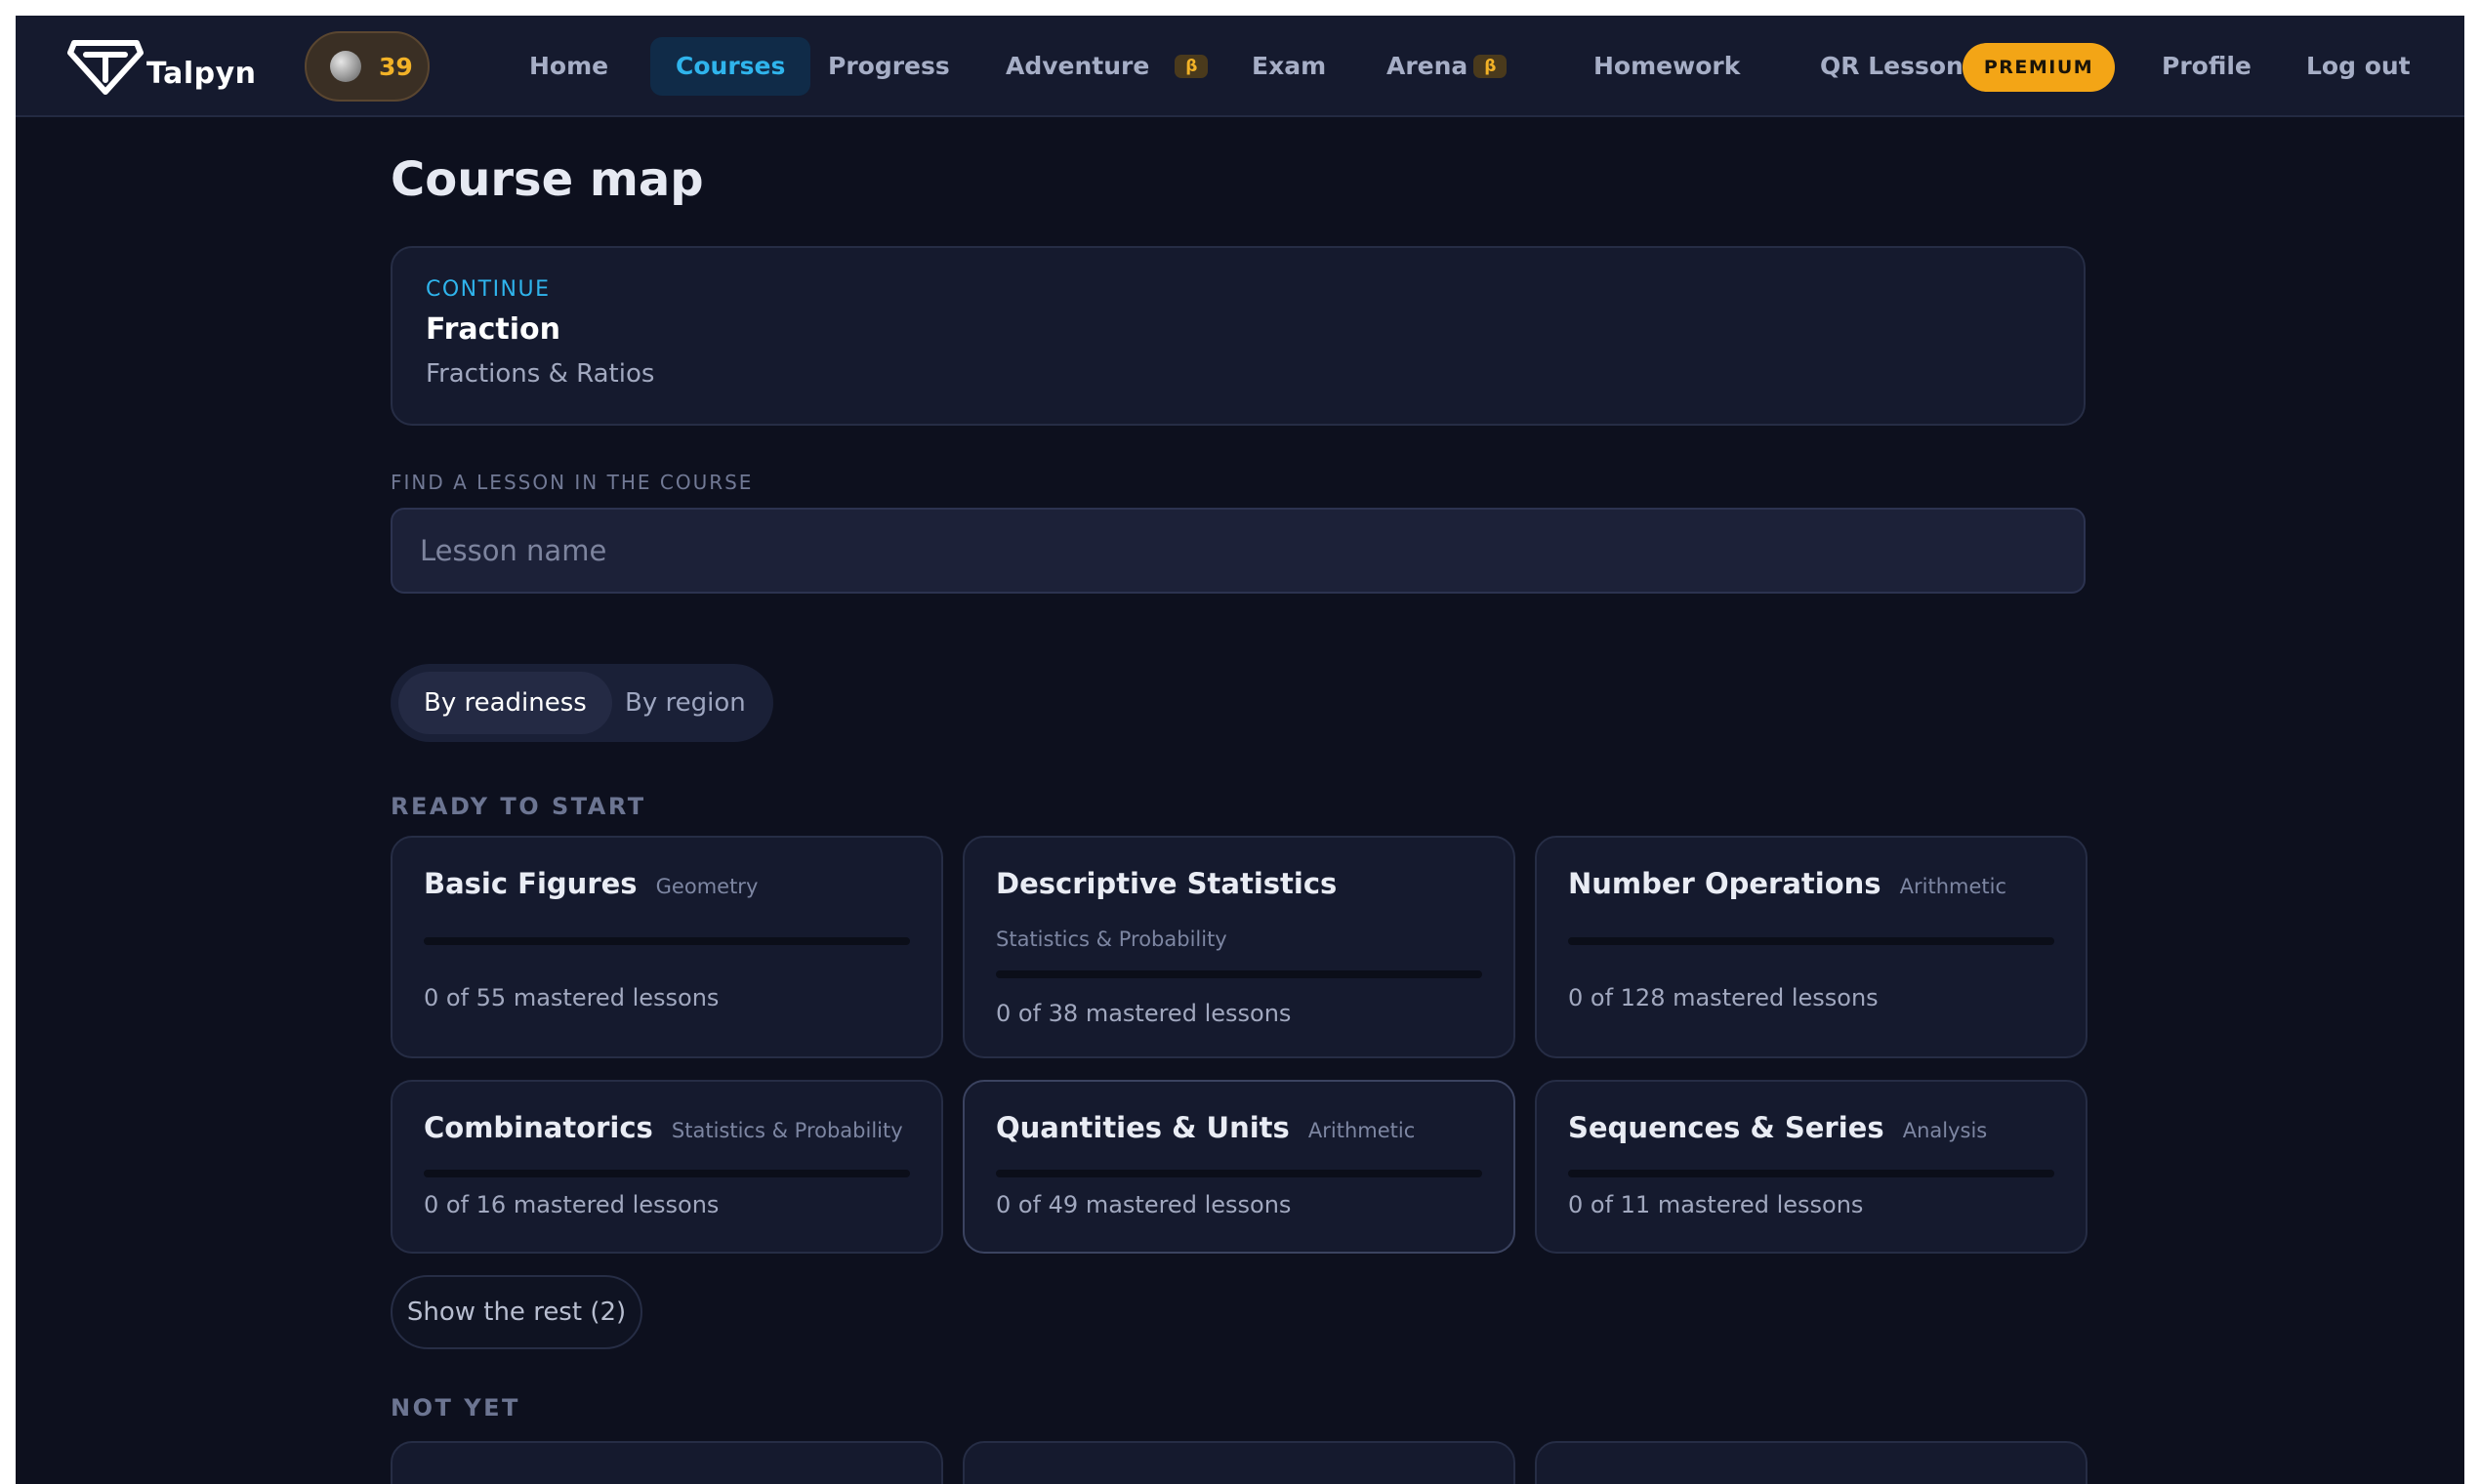 This screenshot has height=1484, width=2480. I want to click on brand-name: Talpyn, so click(201, 74).